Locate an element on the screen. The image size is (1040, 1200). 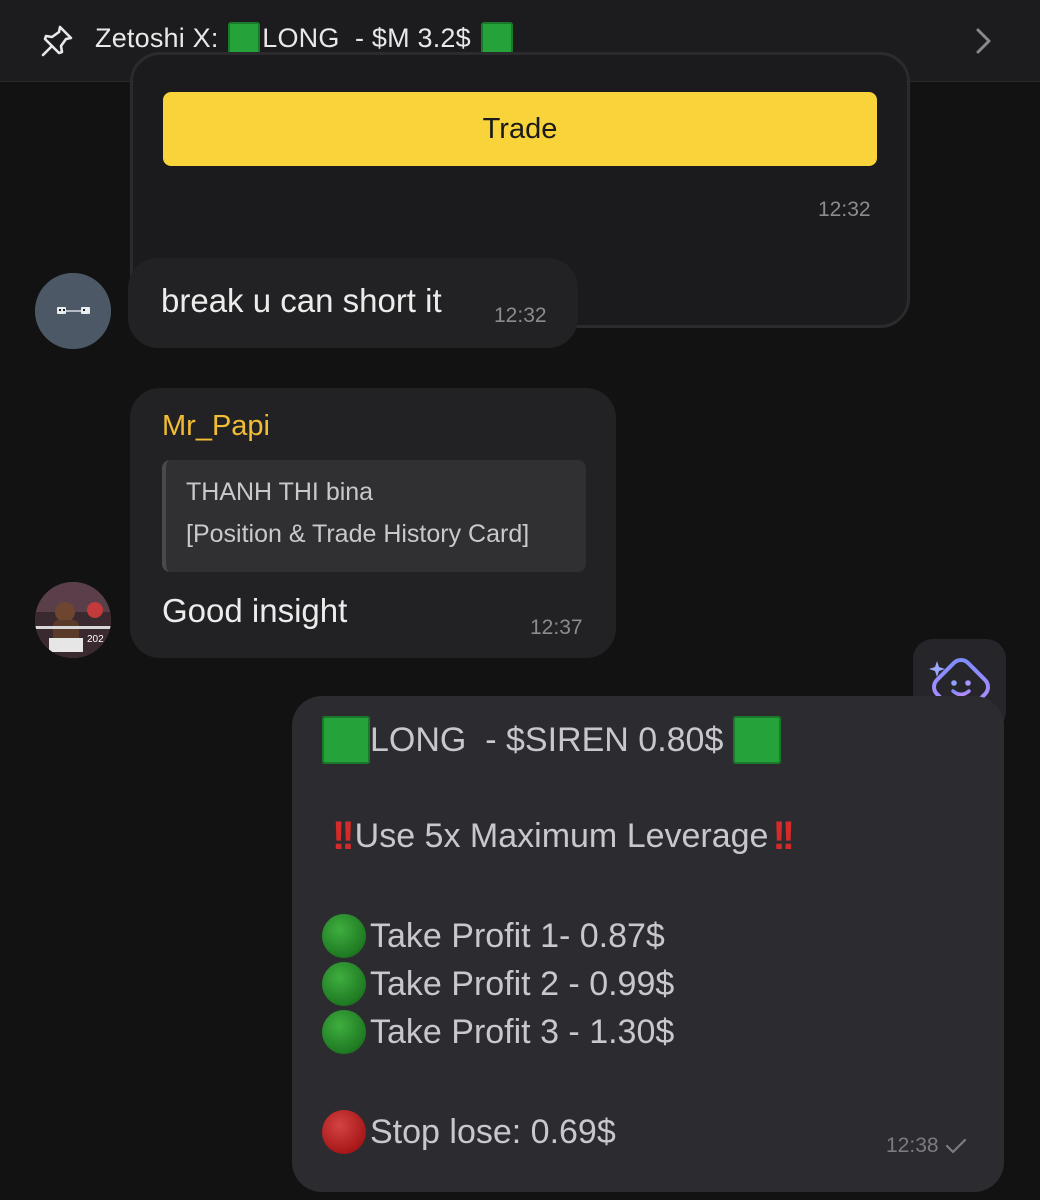
take-profit-line: Take Profit 1- 0.87$ is located at coordinates (493, 936).